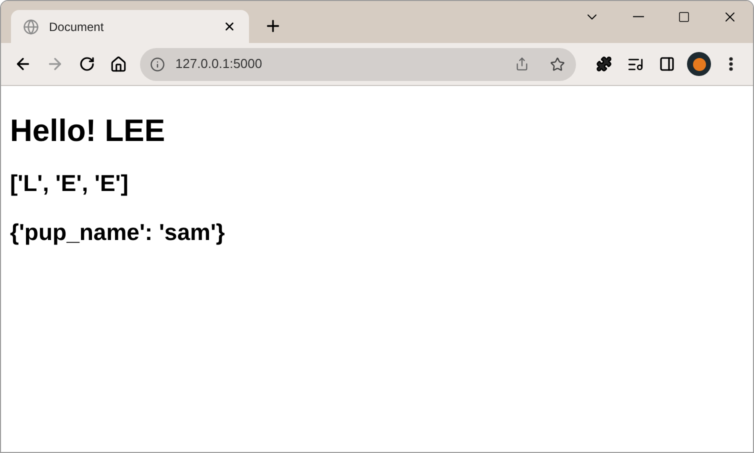 Image resolution: width=754 pixels, height=453 pixels. I want to click on share-icon, so click(521, 64).